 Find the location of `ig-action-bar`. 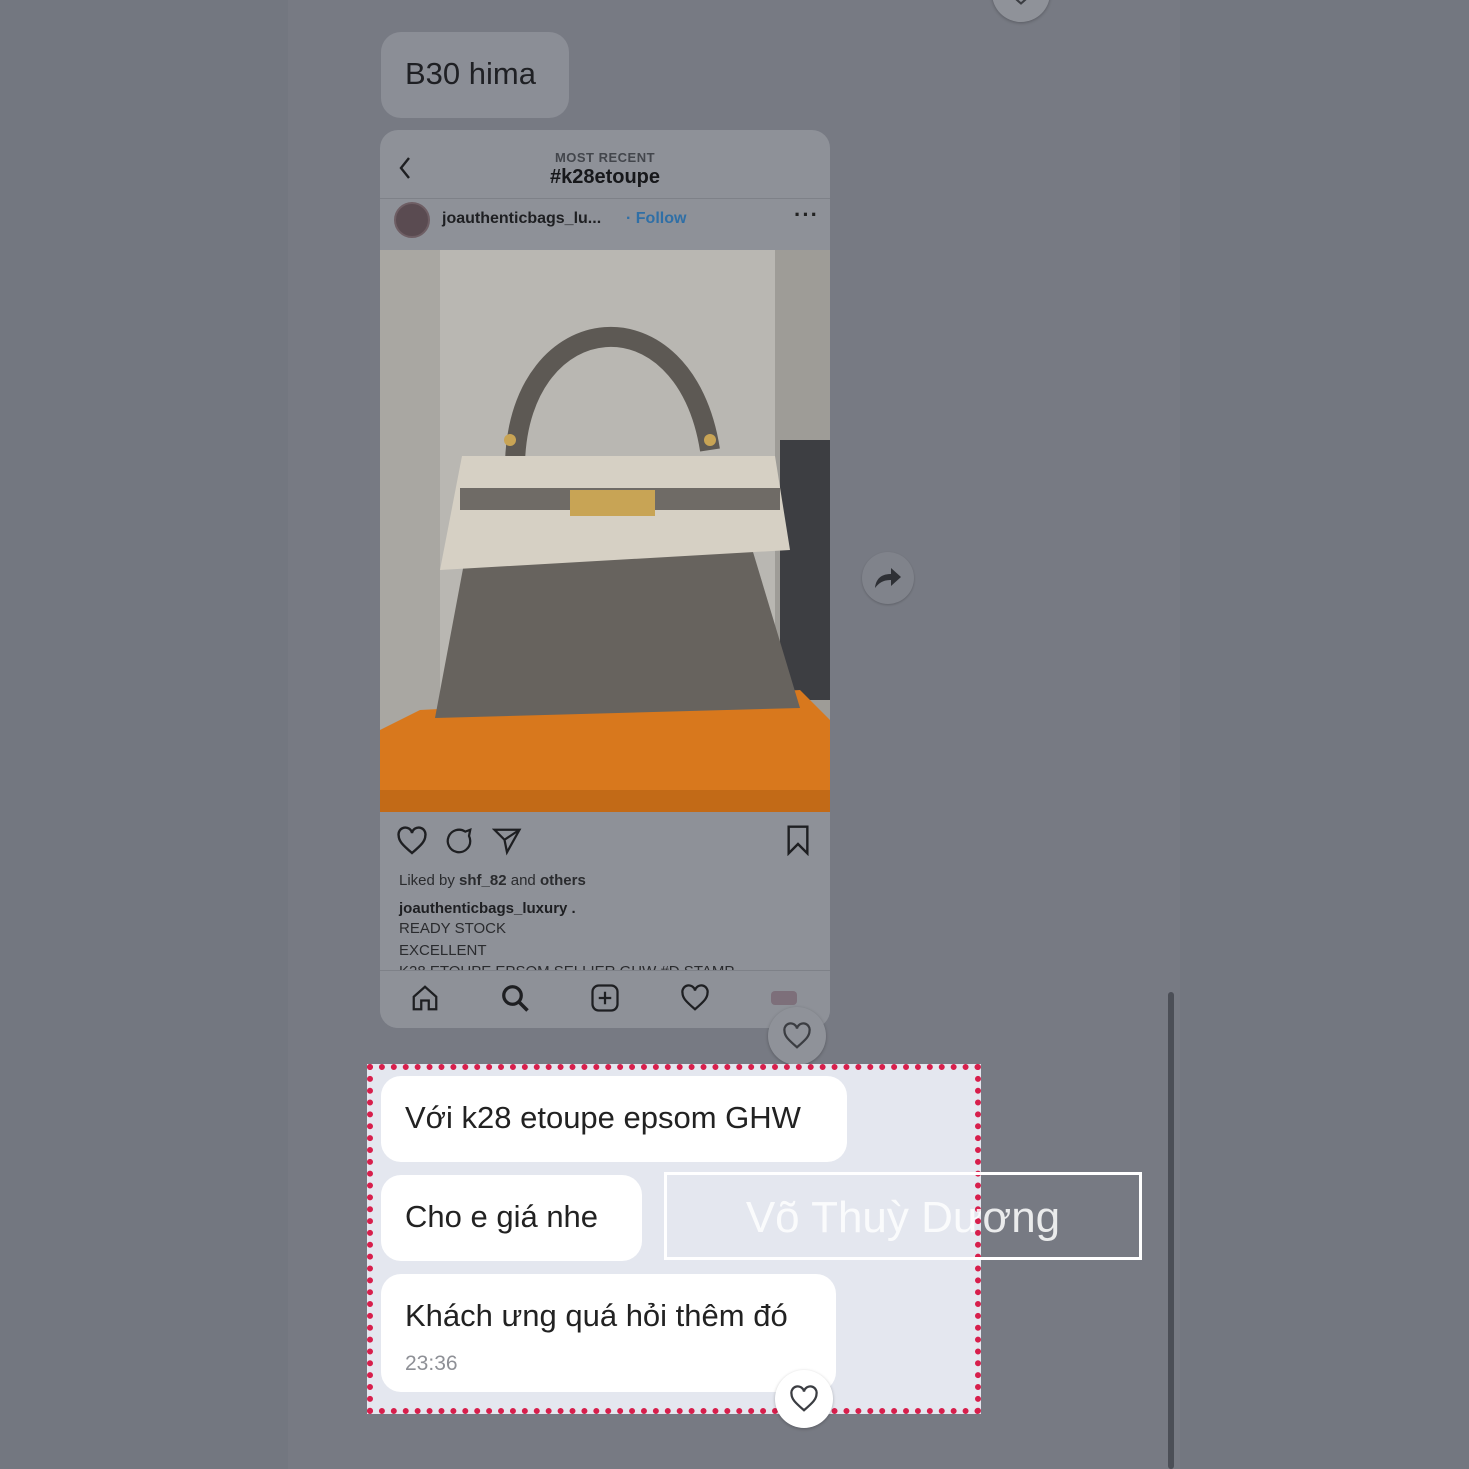

ig-action-bar is located at coordinates (605, 842).